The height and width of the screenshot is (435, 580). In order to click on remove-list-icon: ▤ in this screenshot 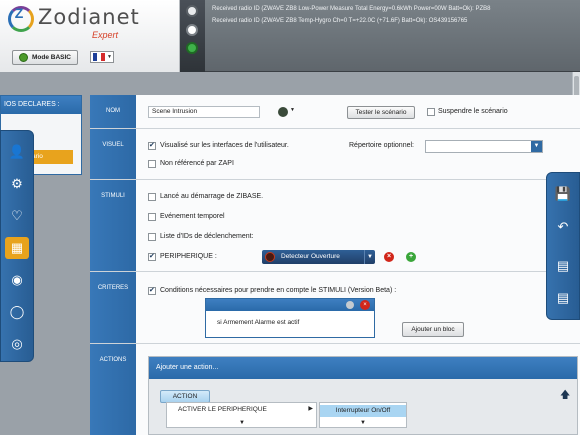, I will do `click(563, 298)`.